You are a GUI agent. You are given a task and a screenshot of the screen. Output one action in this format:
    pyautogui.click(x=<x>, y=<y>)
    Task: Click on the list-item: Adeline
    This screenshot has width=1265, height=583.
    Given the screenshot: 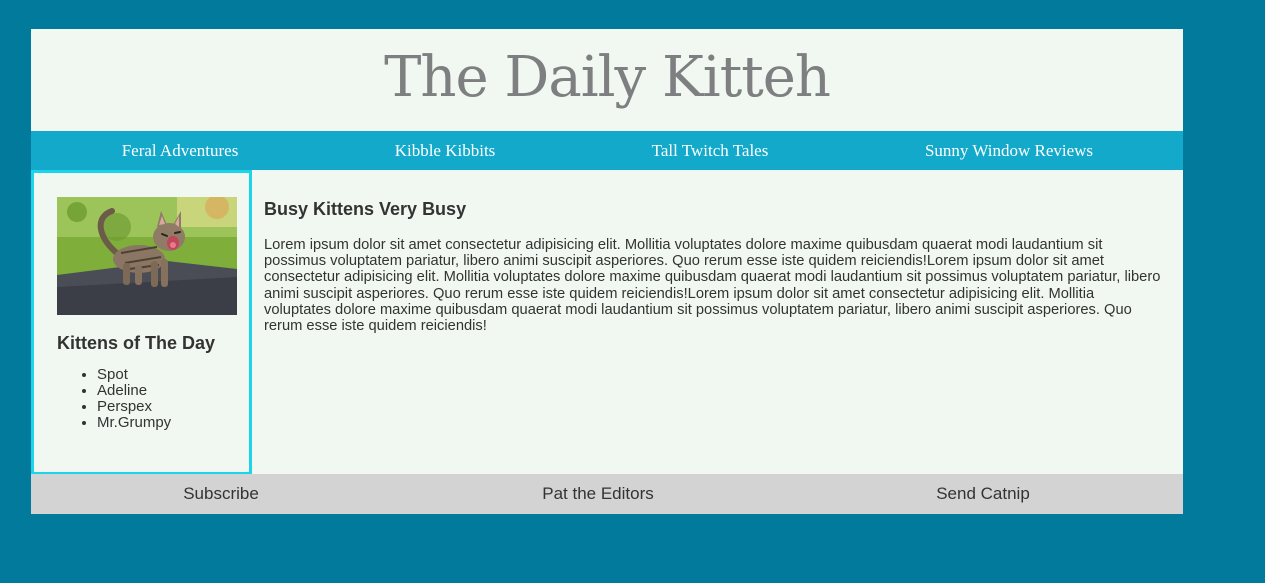 What is the action you would take?
    pyautogui.click(x=134, y=391)
    